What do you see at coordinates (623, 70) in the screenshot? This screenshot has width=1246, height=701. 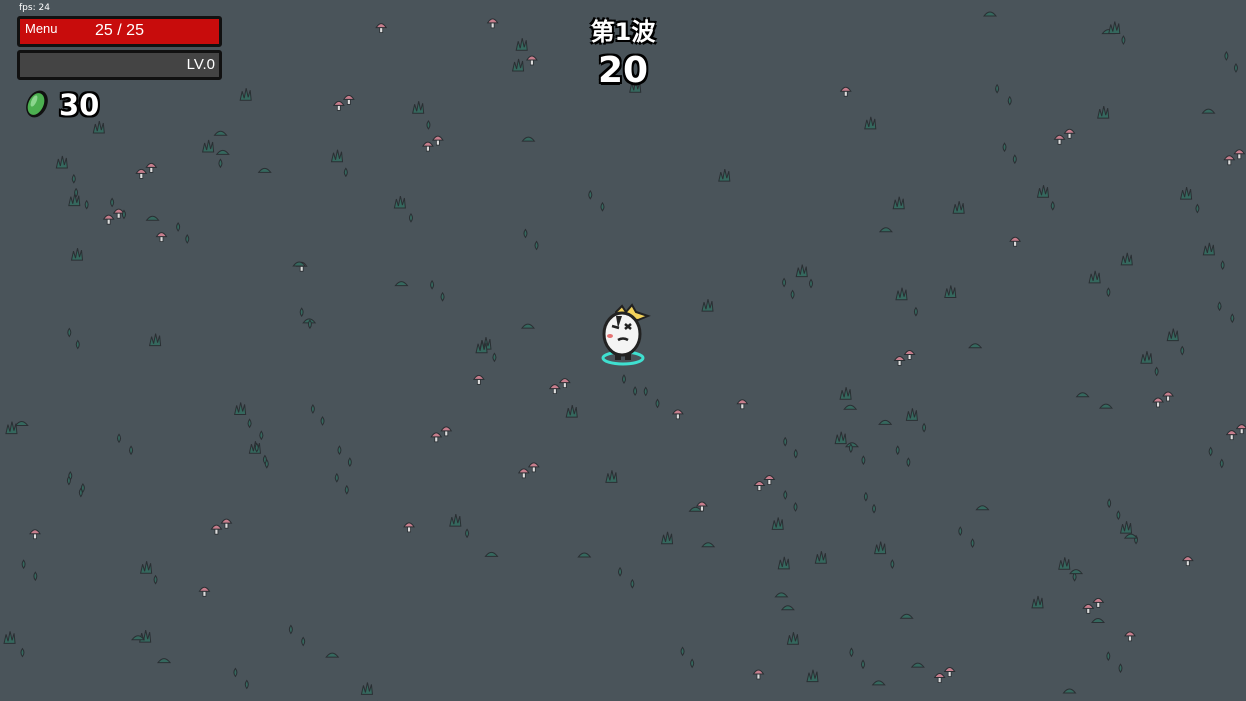 I see `wave-timer: 20` at bounding box center [623, 70].